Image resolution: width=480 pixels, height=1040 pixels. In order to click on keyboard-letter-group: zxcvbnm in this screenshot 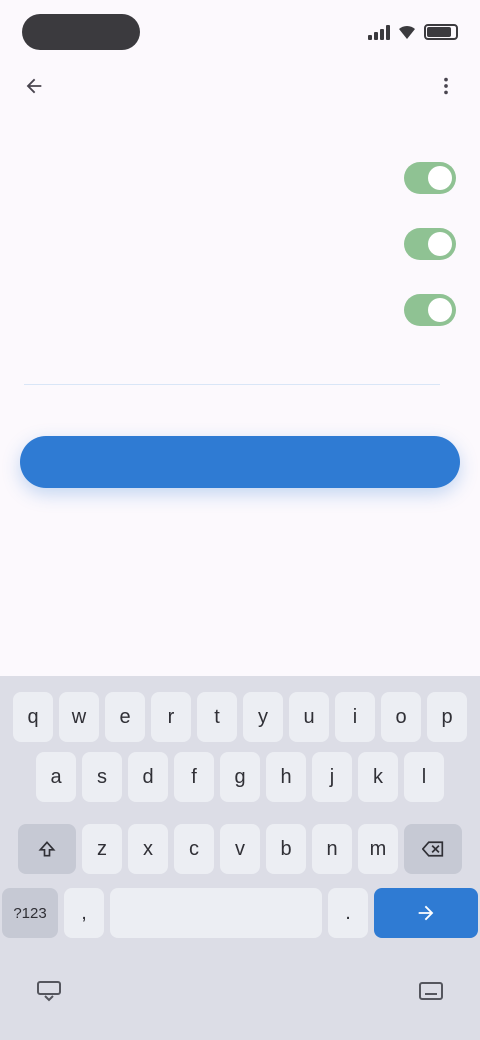, I will do `click(240, 849)`.